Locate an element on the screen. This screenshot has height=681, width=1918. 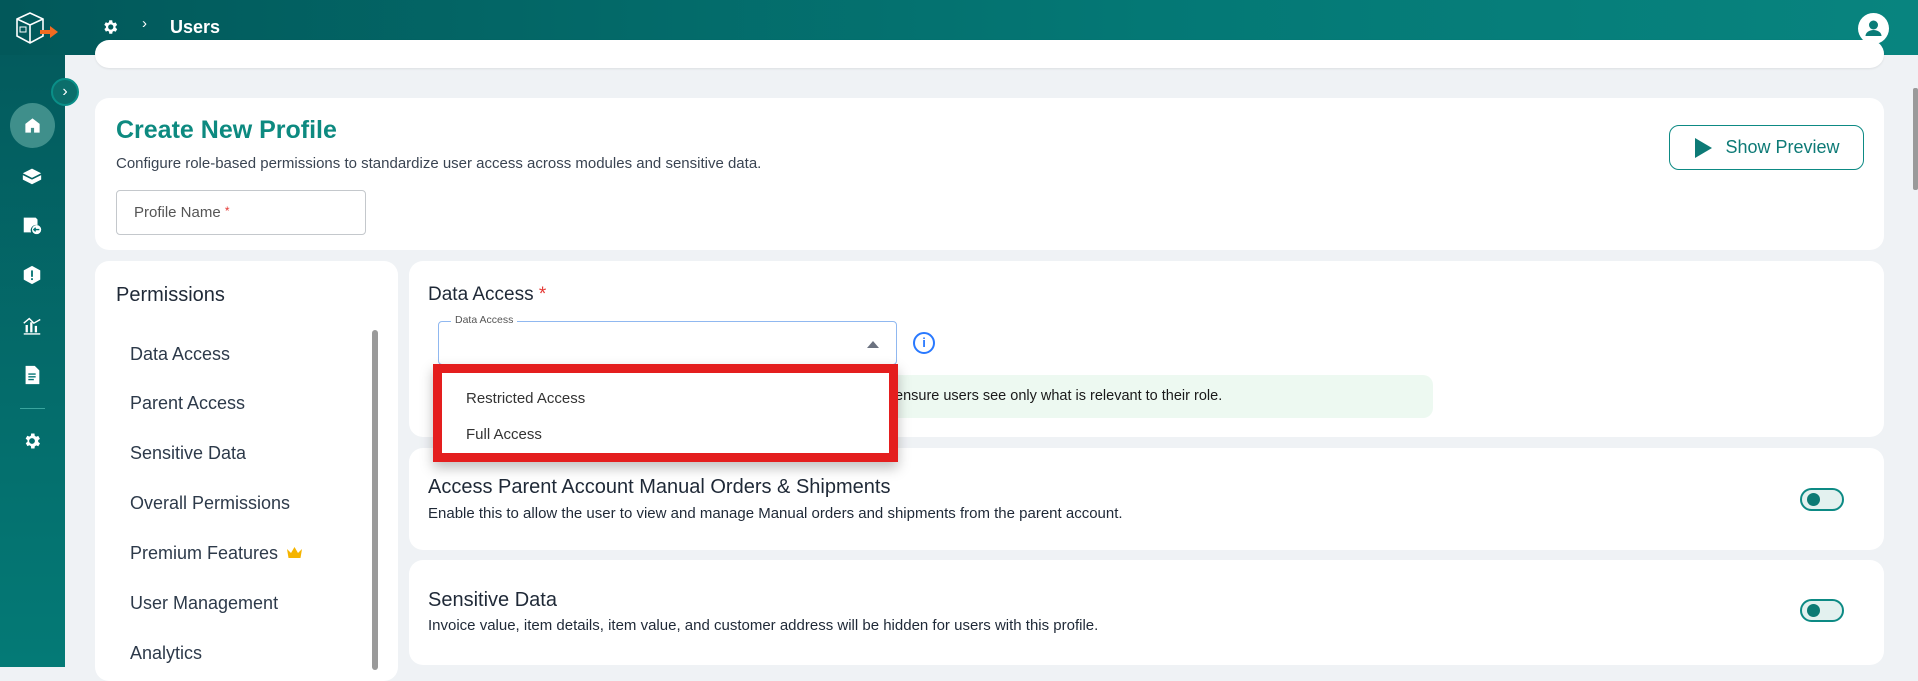
sidebar-item-returns is located at coordinates (32, 225).